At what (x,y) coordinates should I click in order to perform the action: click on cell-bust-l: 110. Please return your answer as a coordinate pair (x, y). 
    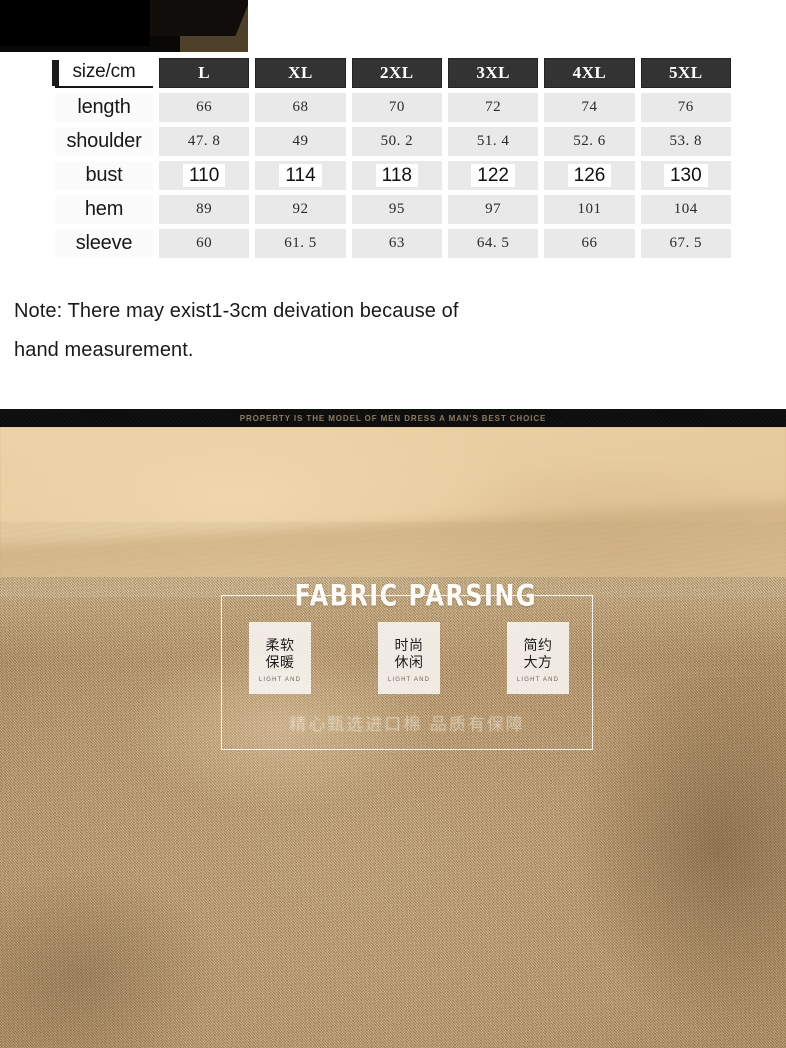
    Looking at the image, I should click on (204, 175).